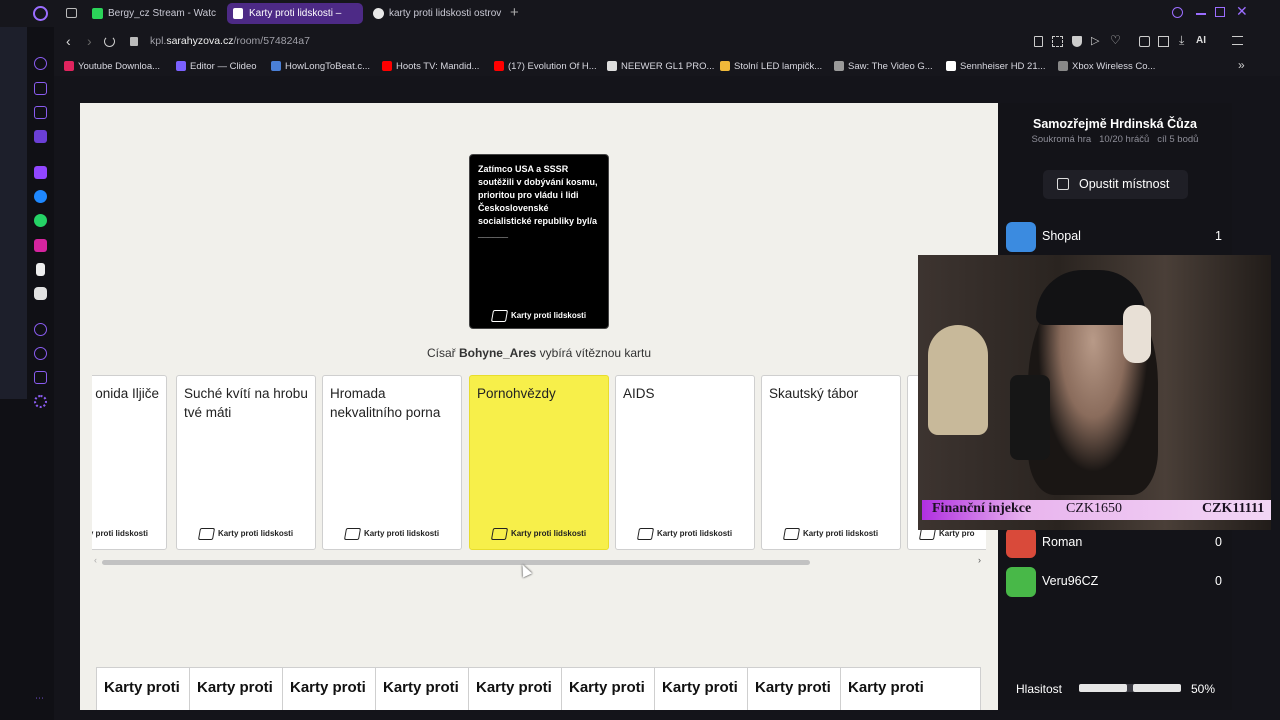  I want to click on close-icon: ✕, so click(1242, 11).